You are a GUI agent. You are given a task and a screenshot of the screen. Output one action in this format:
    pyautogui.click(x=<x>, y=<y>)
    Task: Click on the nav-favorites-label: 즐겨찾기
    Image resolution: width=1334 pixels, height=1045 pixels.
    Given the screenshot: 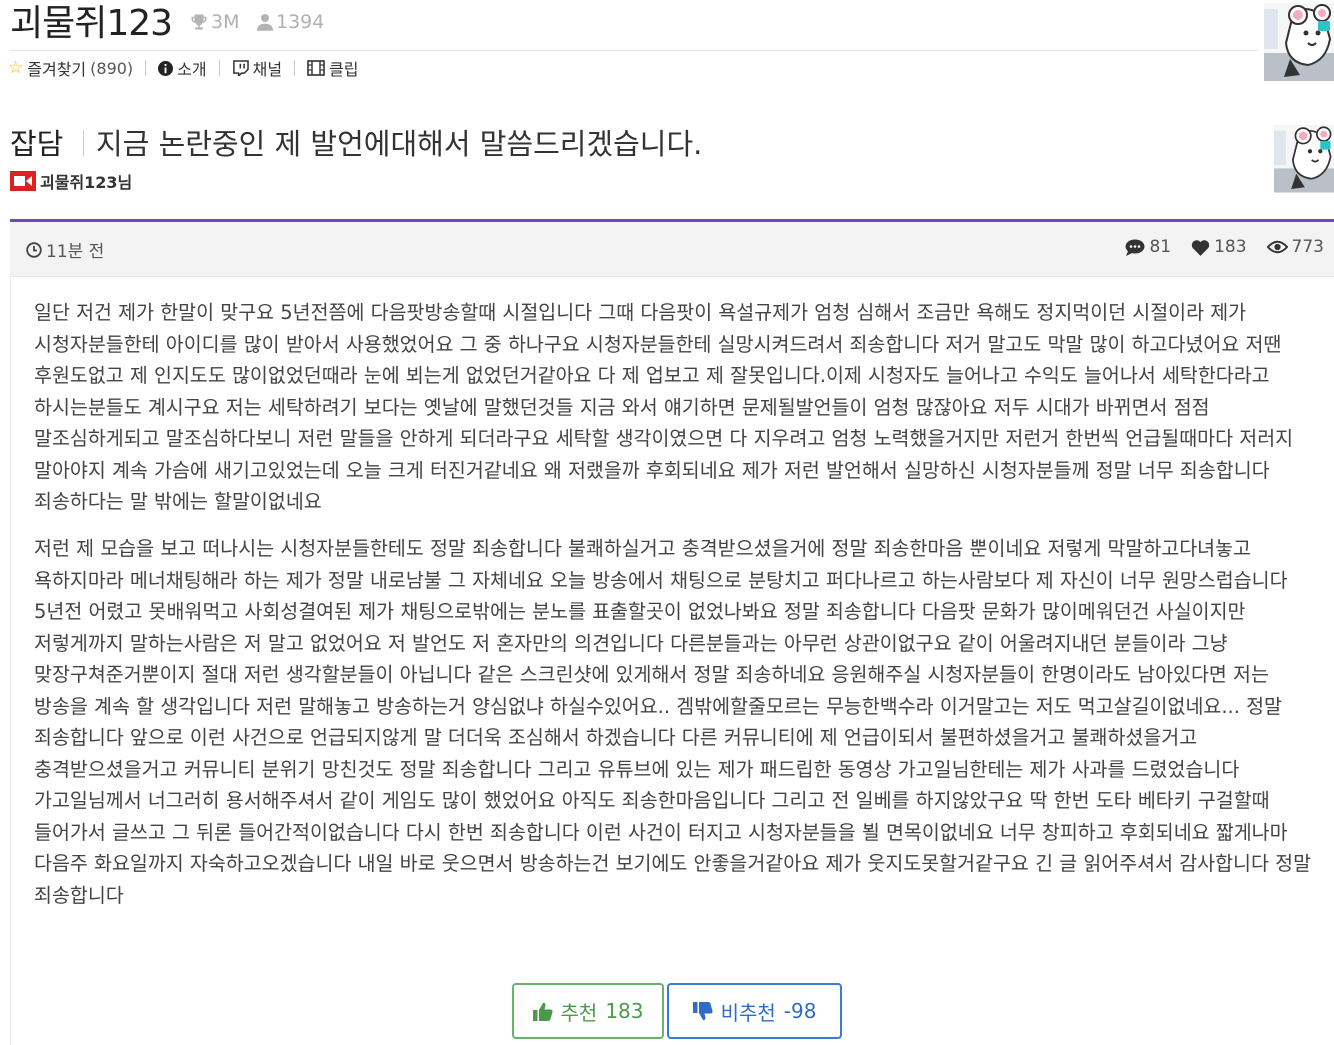 What is the action you would take?
    pyautogui.click(x=57, y=69)
    